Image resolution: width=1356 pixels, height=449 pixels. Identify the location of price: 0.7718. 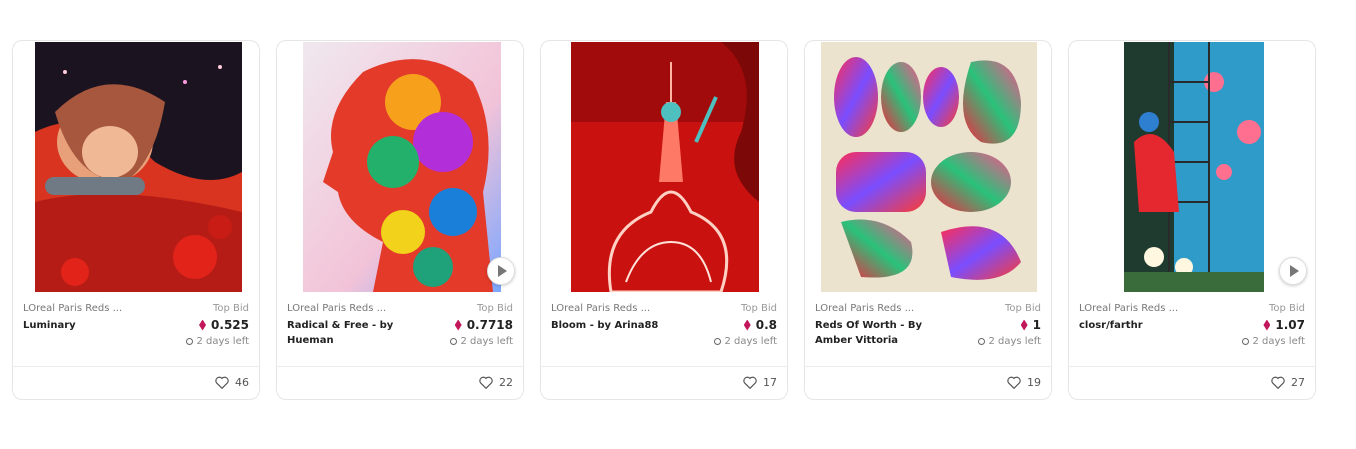
(483, 325).